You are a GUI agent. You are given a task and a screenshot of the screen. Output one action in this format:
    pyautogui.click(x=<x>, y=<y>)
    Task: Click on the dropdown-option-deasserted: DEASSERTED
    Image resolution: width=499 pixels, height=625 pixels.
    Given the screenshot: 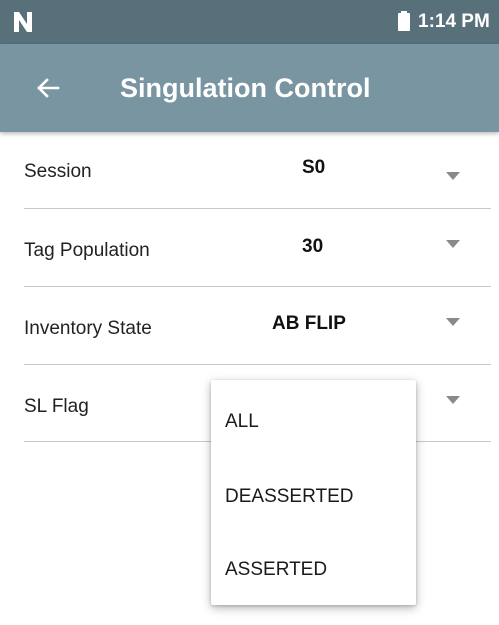 What is the action you would take?
    pyautogui.click(x=289, y=497)
    